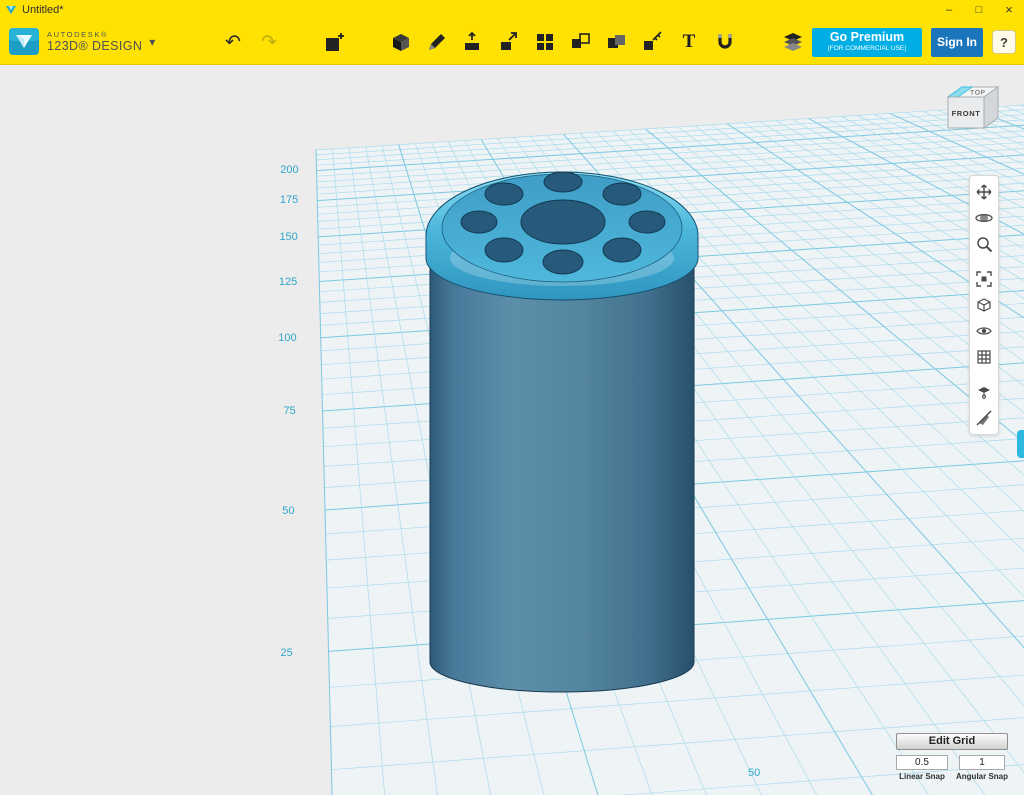  Describe the element at coordinates (952, 756) in the screenshot. I see `edit-grid-panel: Edit Grid Linear Snap Angular Snap` at that location.